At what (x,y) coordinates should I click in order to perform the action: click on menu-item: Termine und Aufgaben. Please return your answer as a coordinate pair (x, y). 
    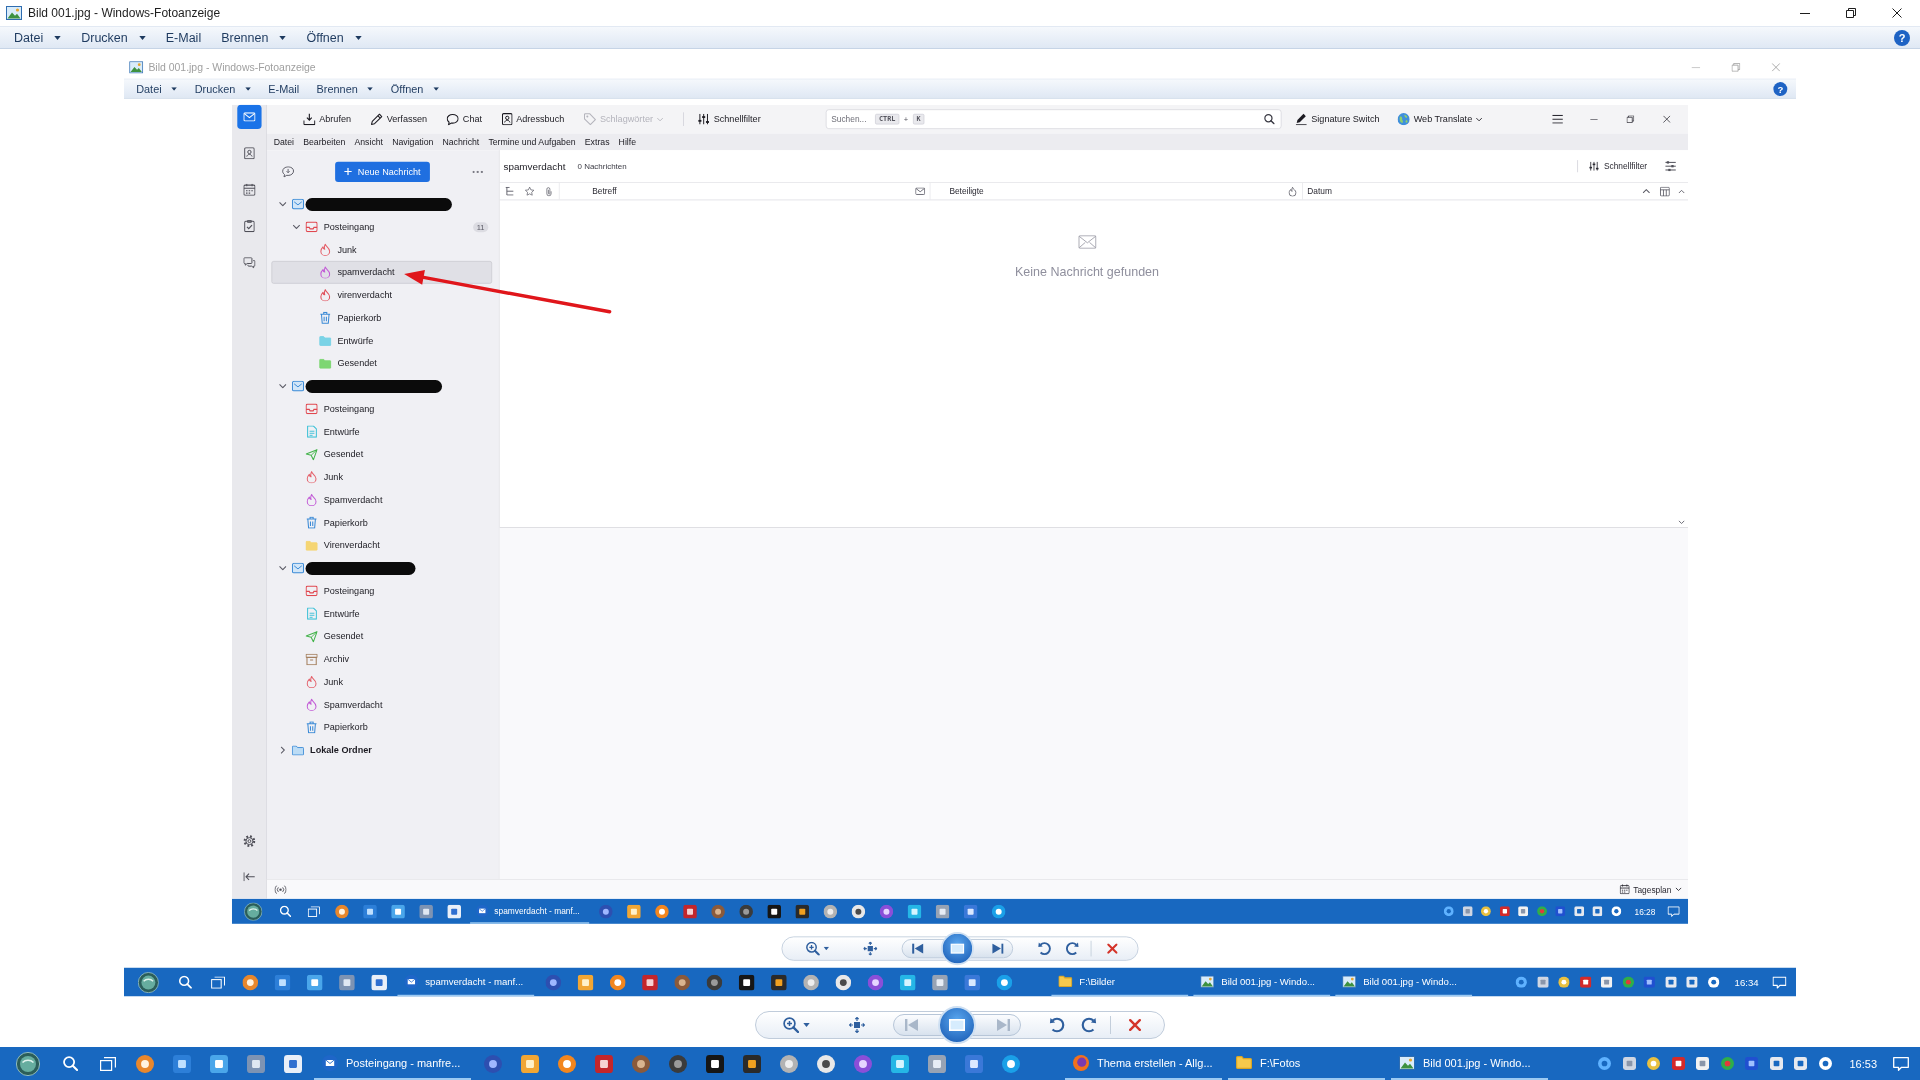
    Looking at the image, I should click on (532, 141).